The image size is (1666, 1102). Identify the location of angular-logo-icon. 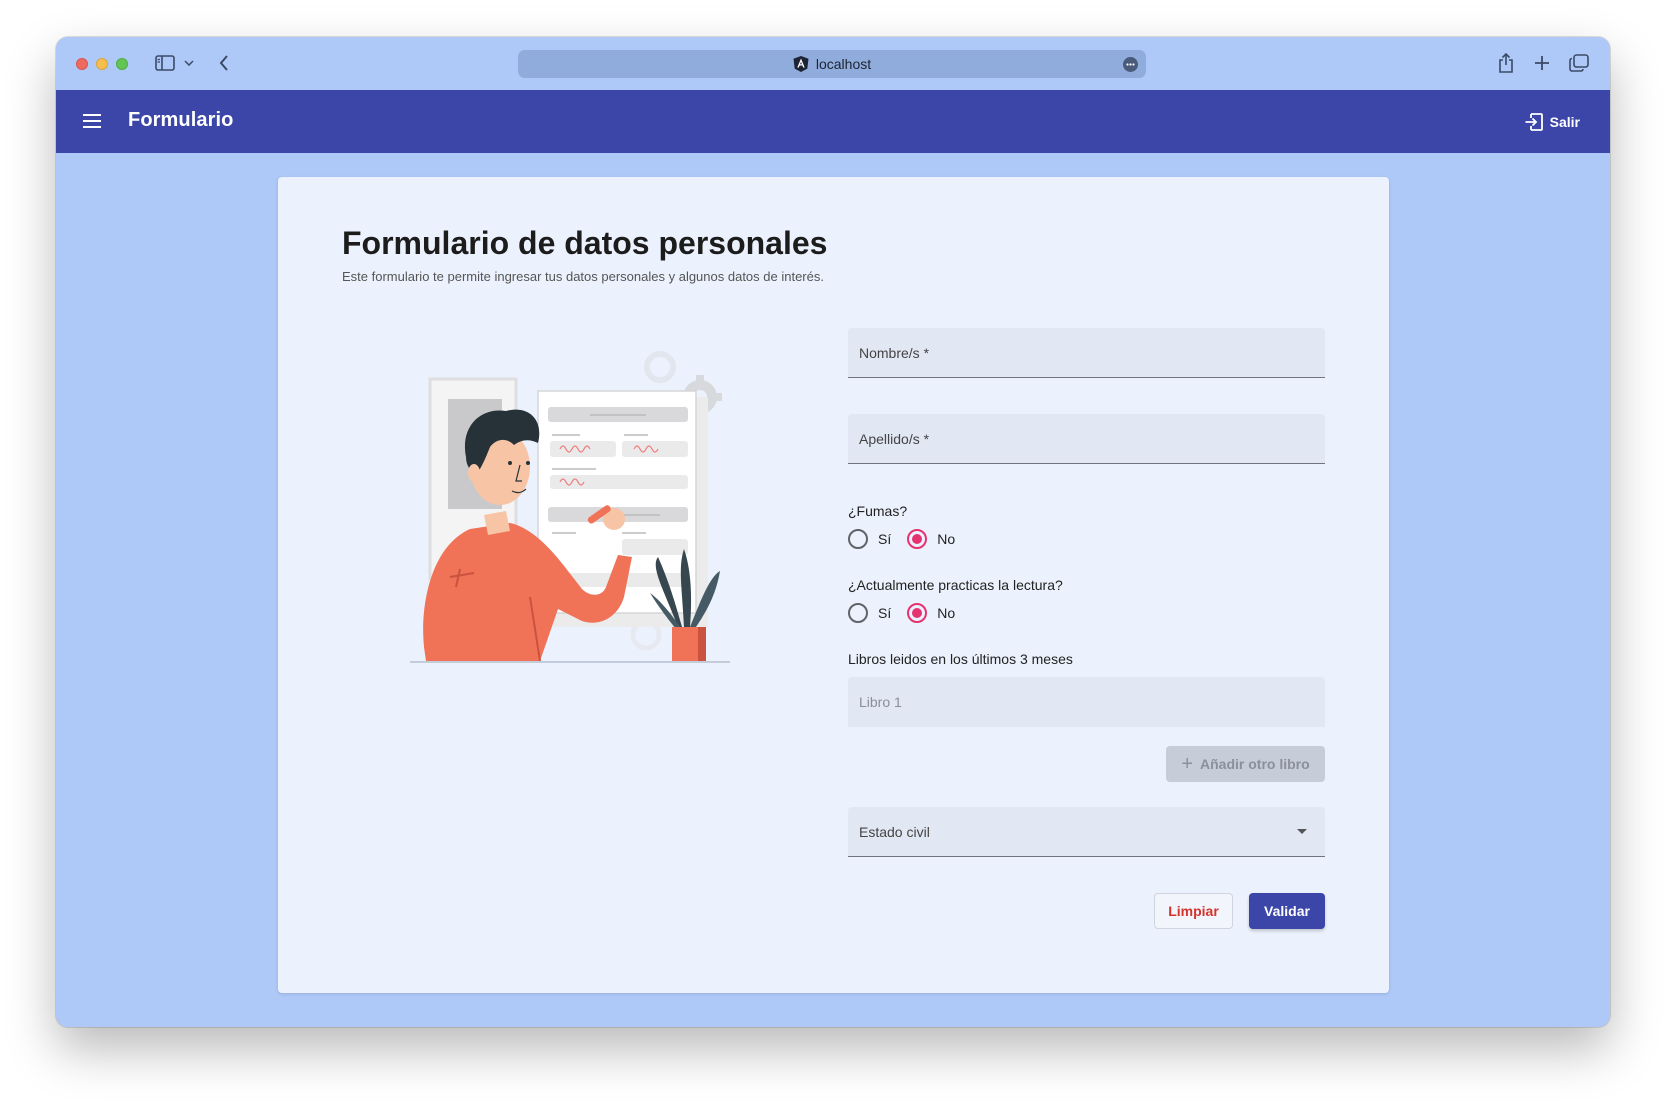
(801, 64).